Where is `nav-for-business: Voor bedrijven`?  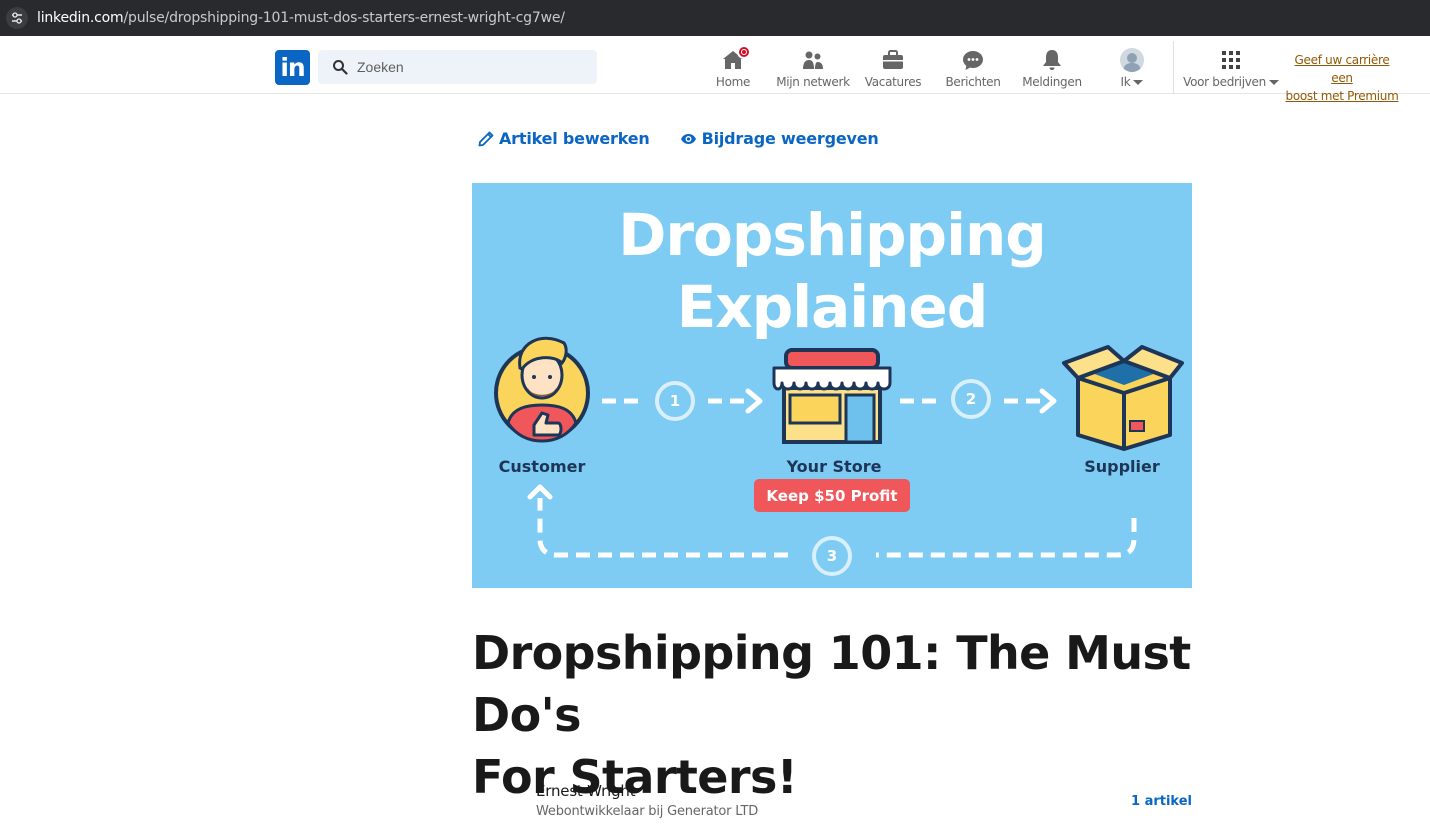 nav-for-business: Voor bedrijven is located at coordinates (1231, 68).